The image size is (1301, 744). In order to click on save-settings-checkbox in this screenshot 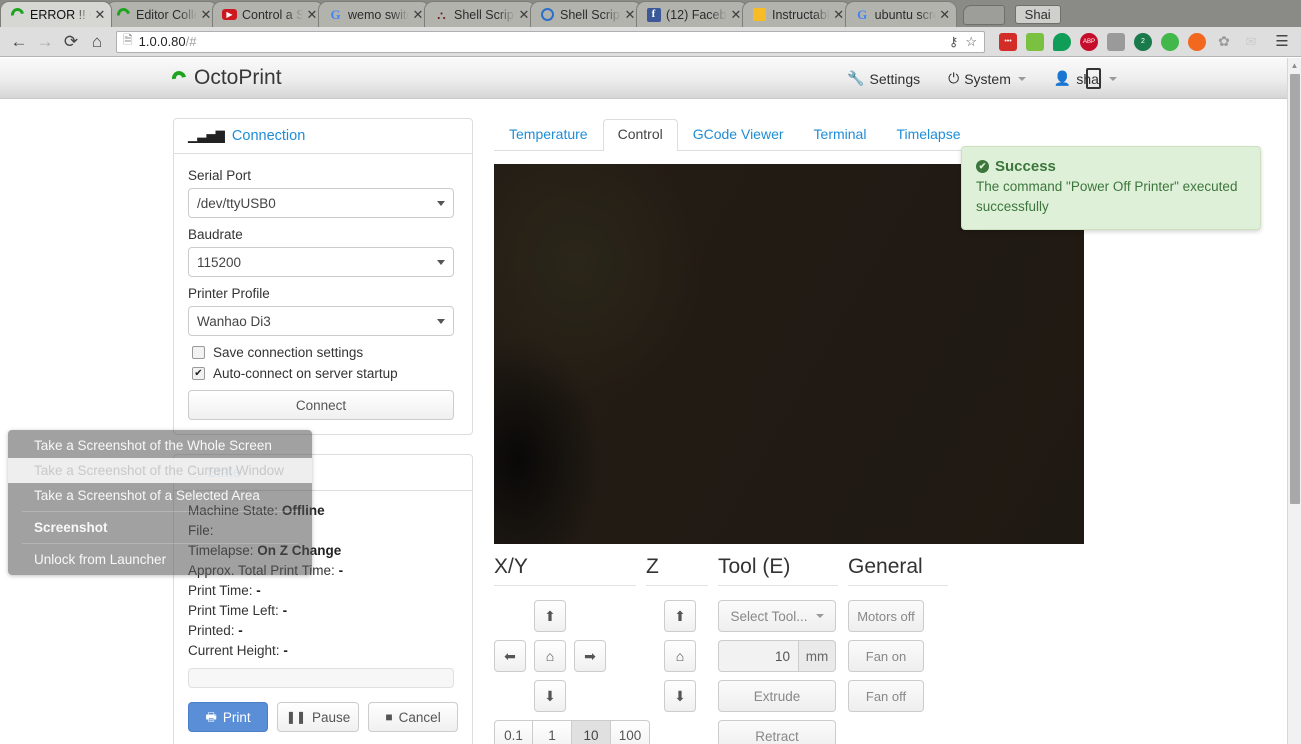, I will do `click(198, 352)`.